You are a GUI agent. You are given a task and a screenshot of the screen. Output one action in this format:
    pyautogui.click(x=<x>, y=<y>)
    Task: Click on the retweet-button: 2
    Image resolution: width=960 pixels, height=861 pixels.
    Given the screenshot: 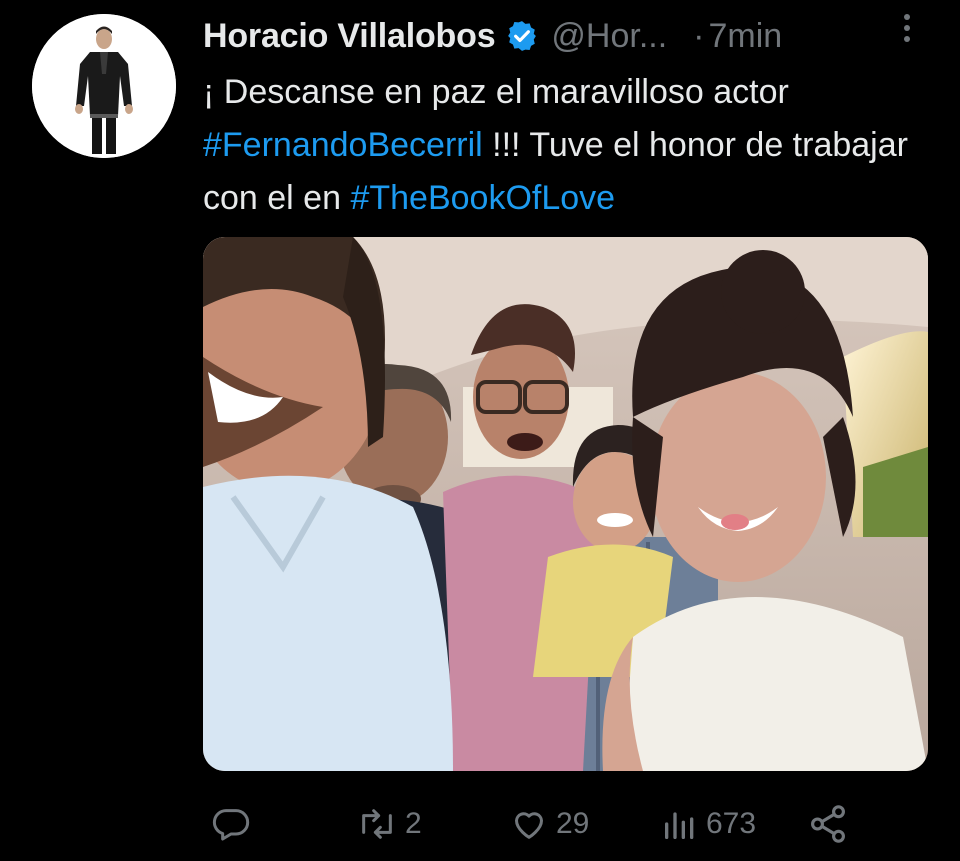 What is the action you would take?
    pyautogui.click(x=388, y=824)
    